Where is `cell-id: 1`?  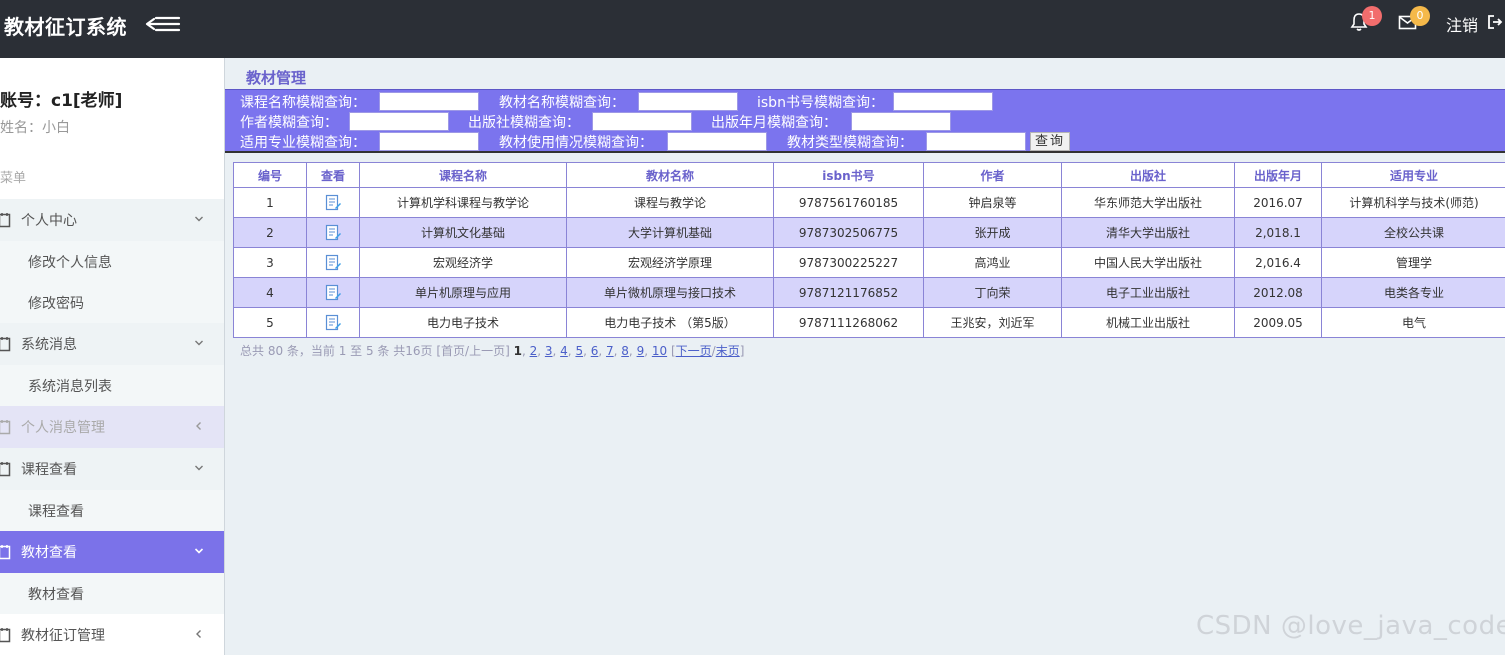
cell-id: 1 is located at coordinates (270, 202).